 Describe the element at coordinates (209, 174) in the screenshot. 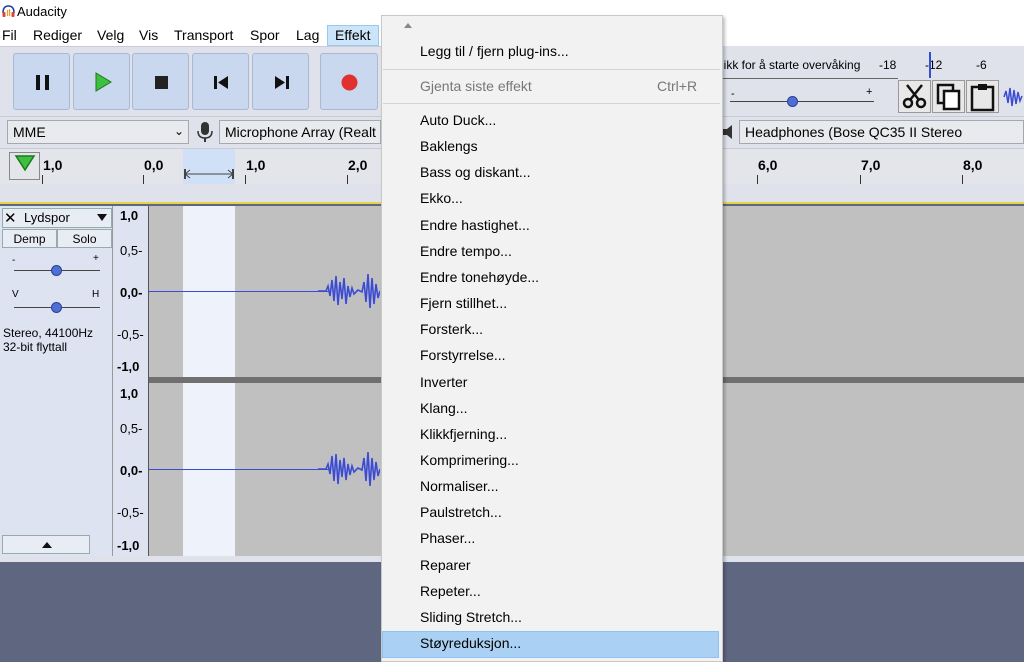

I see `selection-drag-handle-icon` at that location.